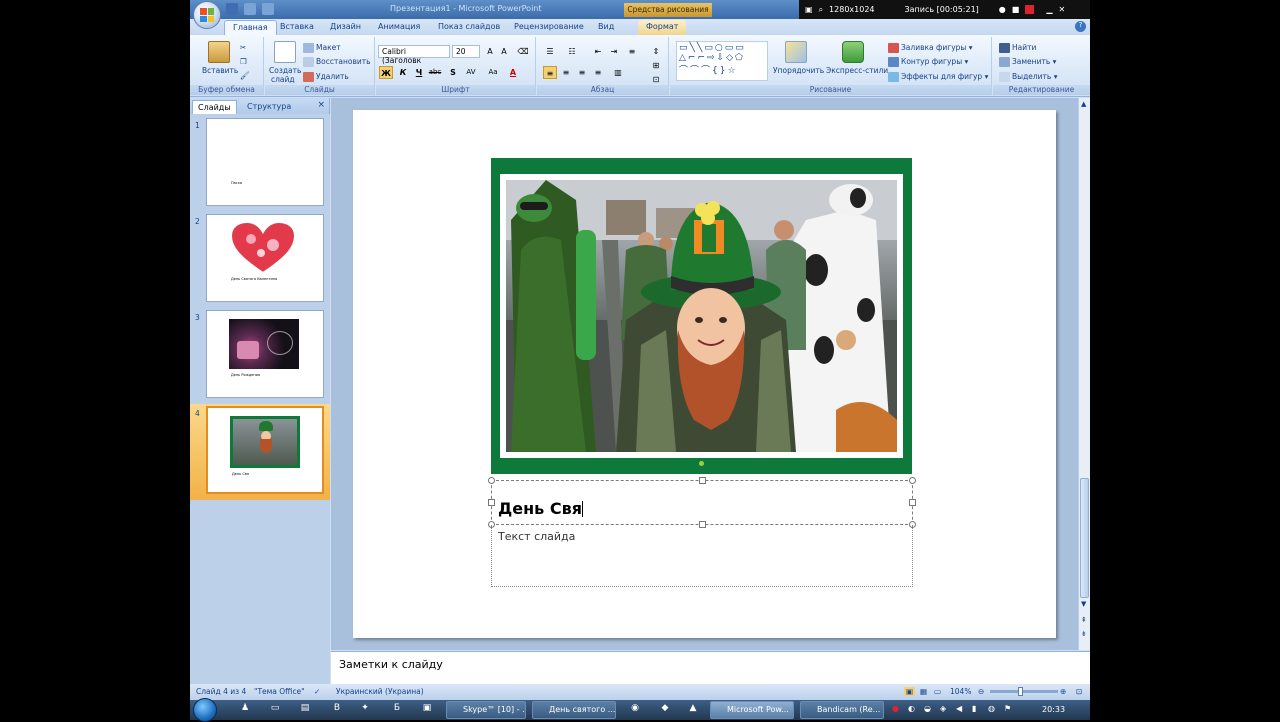 Image resolution: width=1280 pixels, height=722 pixels. What do you see at coordinates (722, 61) in the screenshot?
I see `shapes-gallery: ▭╲╲▭○▭▭ △⌐⌐⇨⇩◇⬠ ⌒⌒⌒{}☆` at bounding box center [722, 61].